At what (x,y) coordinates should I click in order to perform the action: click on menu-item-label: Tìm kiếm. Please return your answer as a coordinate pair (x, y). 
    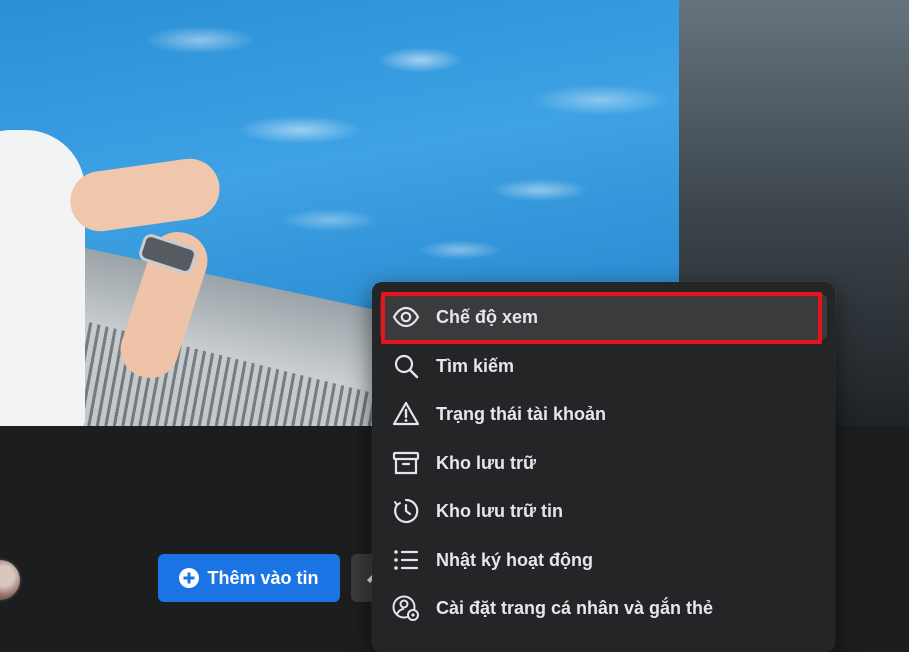
    Looking at the image, I should click on (475, 366).